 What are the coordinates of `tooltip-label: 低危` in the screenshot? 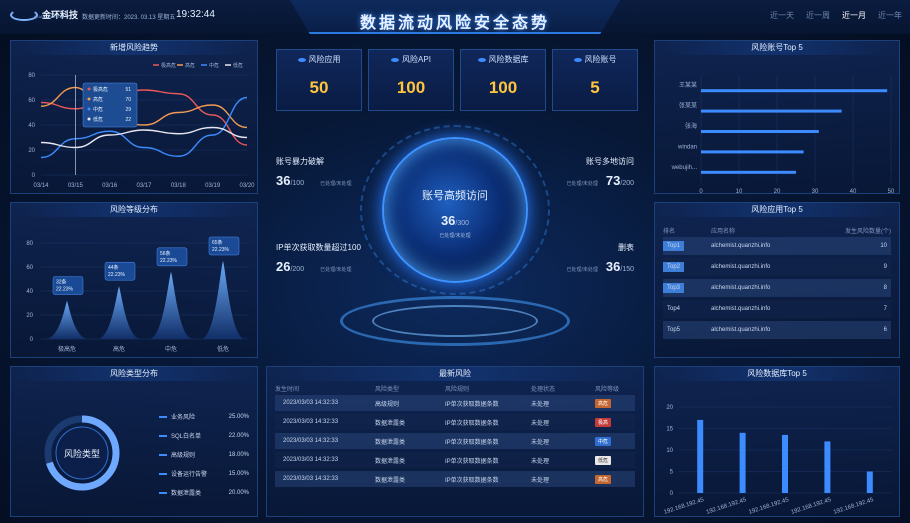 It's located at (98, 119).